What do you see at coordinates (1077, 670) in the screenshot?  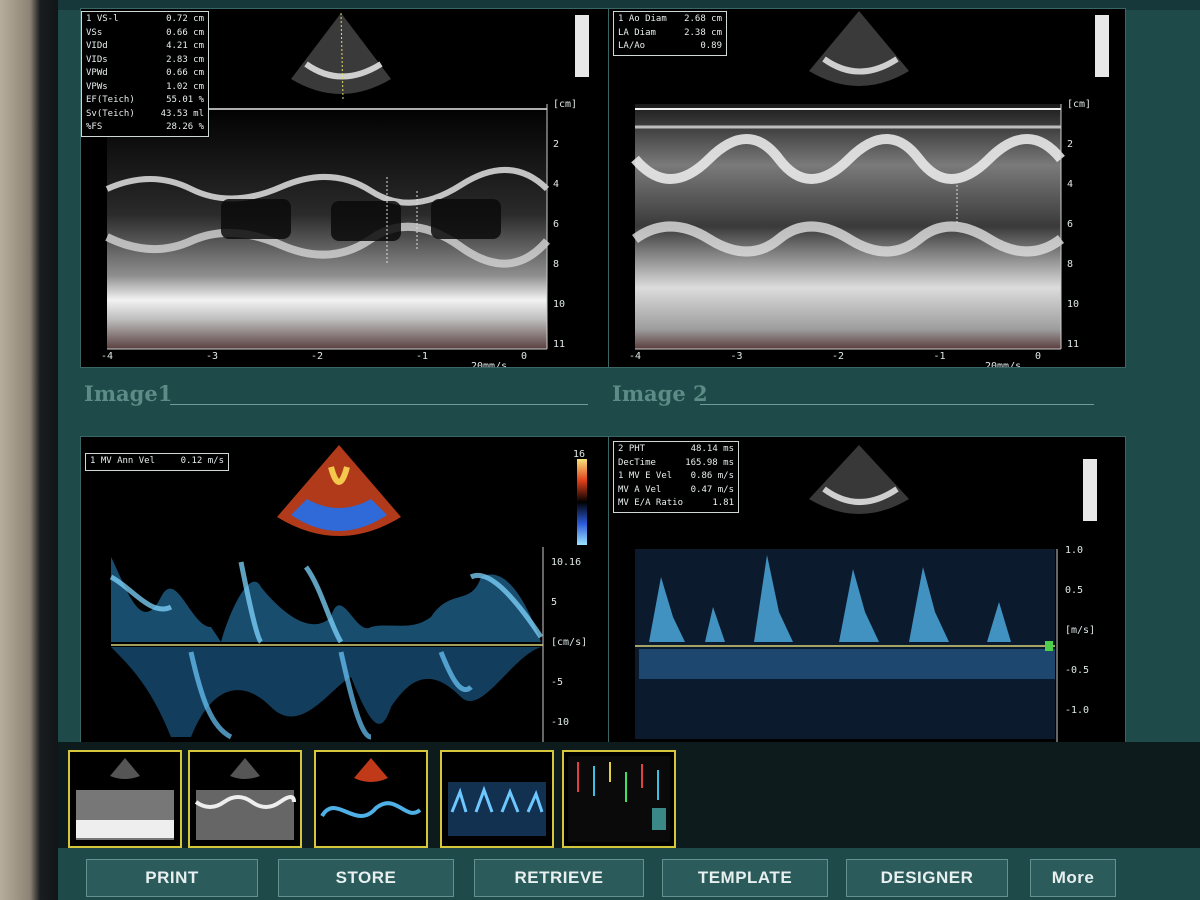 I see `scale-tick-label: -0.5` at bounding box center [1077, 670].